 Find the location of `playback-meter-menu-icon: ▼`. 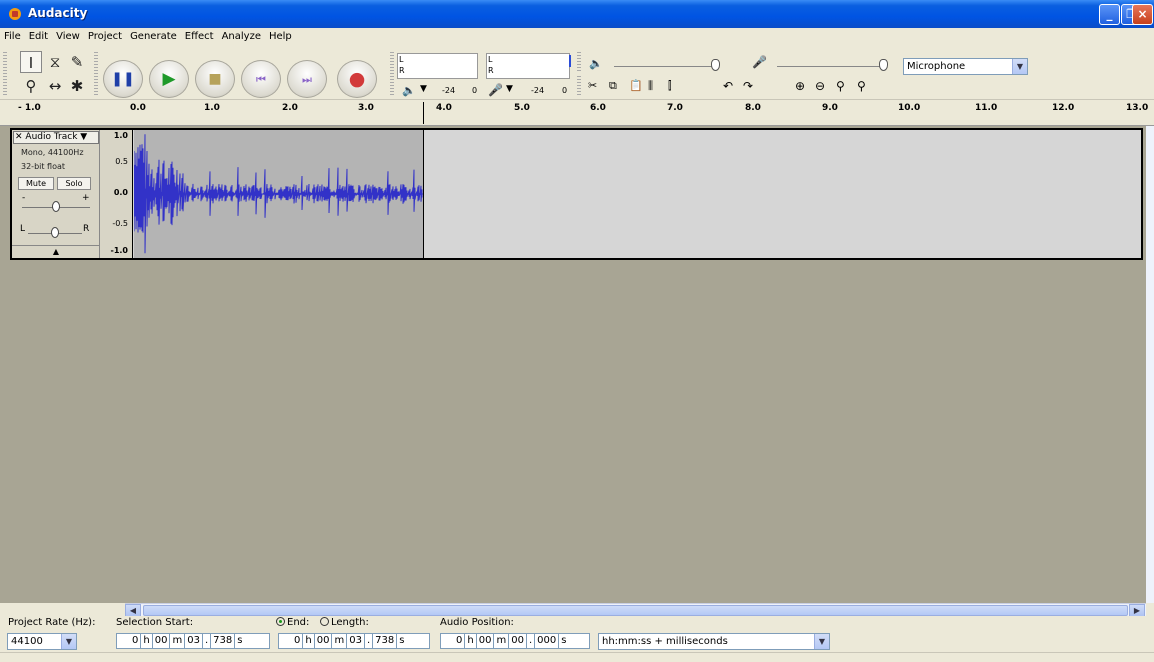

playback-meter-menu-icon: ▼ is located at coordinates (423, 89).